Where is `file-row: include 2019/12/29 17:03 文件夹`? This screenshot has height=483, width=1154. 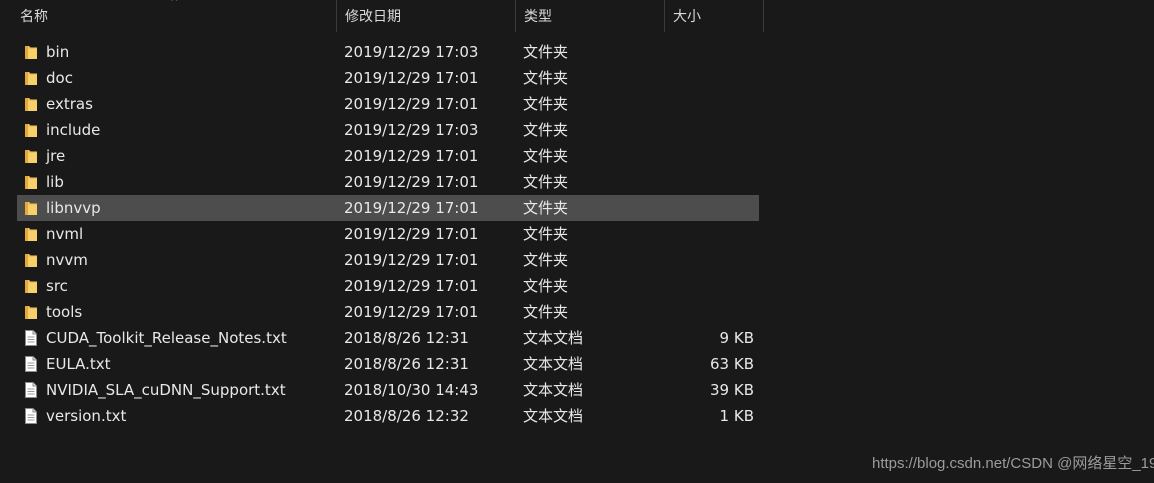
file-row: include 2019/12/29 17:03 文件夹 is located at coordinates (382, 130).